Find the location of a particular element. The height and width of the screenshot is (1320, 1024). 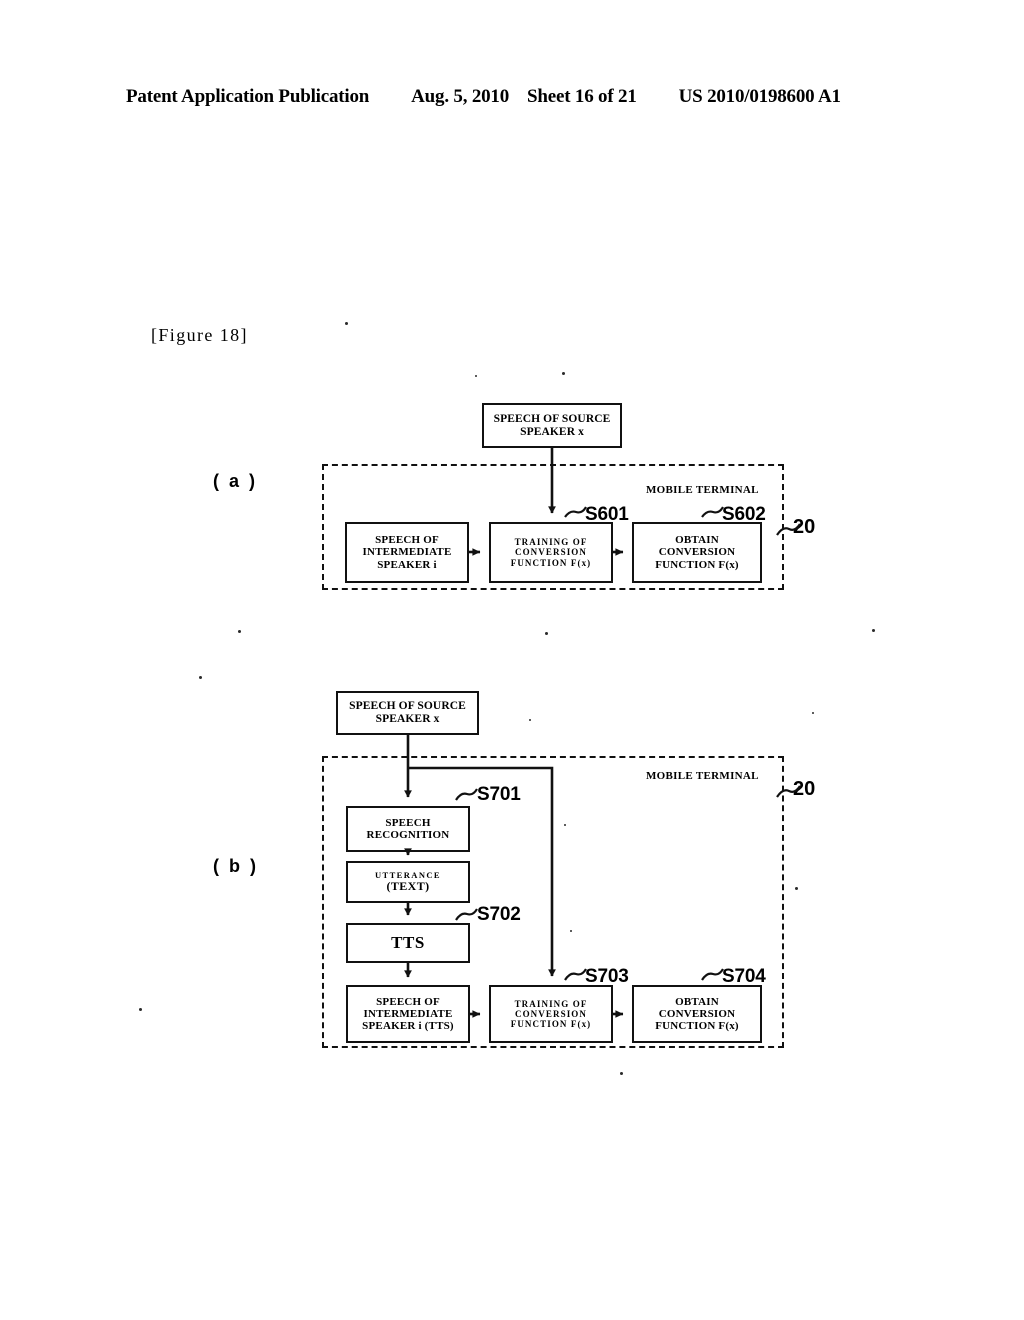

box-speech-of-intermediate-speaker-b: SPEECH OF INTERMEDIATE SPEAKER i (TTS) is located at coordinates (408, 1014).